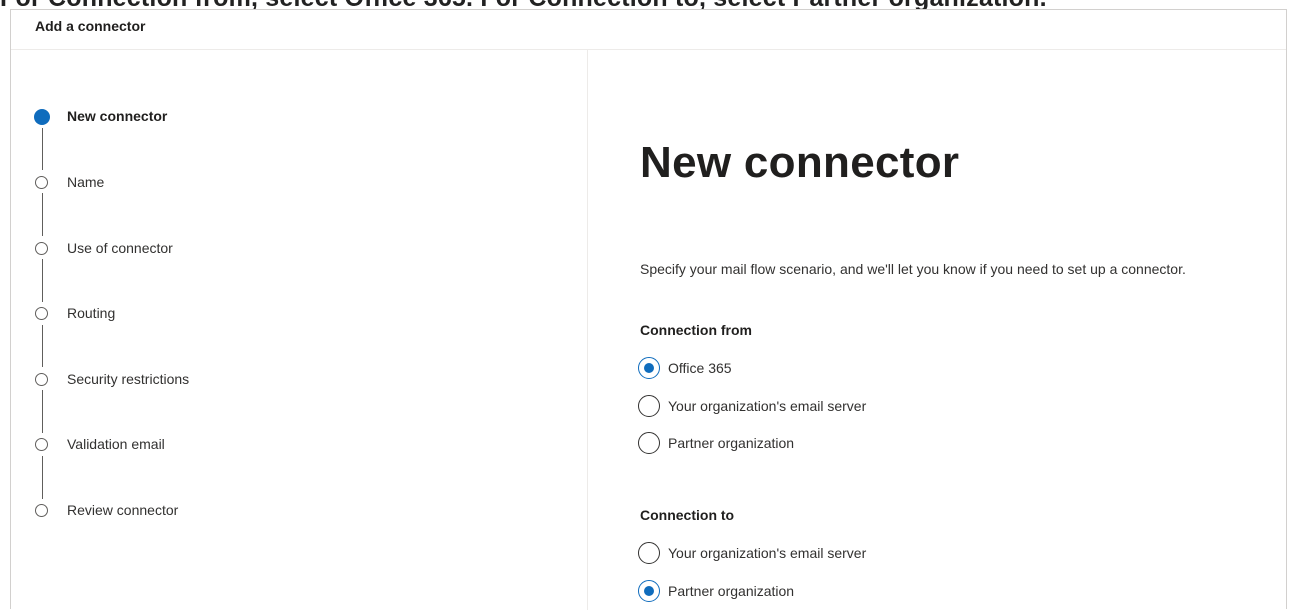 This screenshot has width=1290, height=610. I want to click on step-label: Name, so click(86, 182).